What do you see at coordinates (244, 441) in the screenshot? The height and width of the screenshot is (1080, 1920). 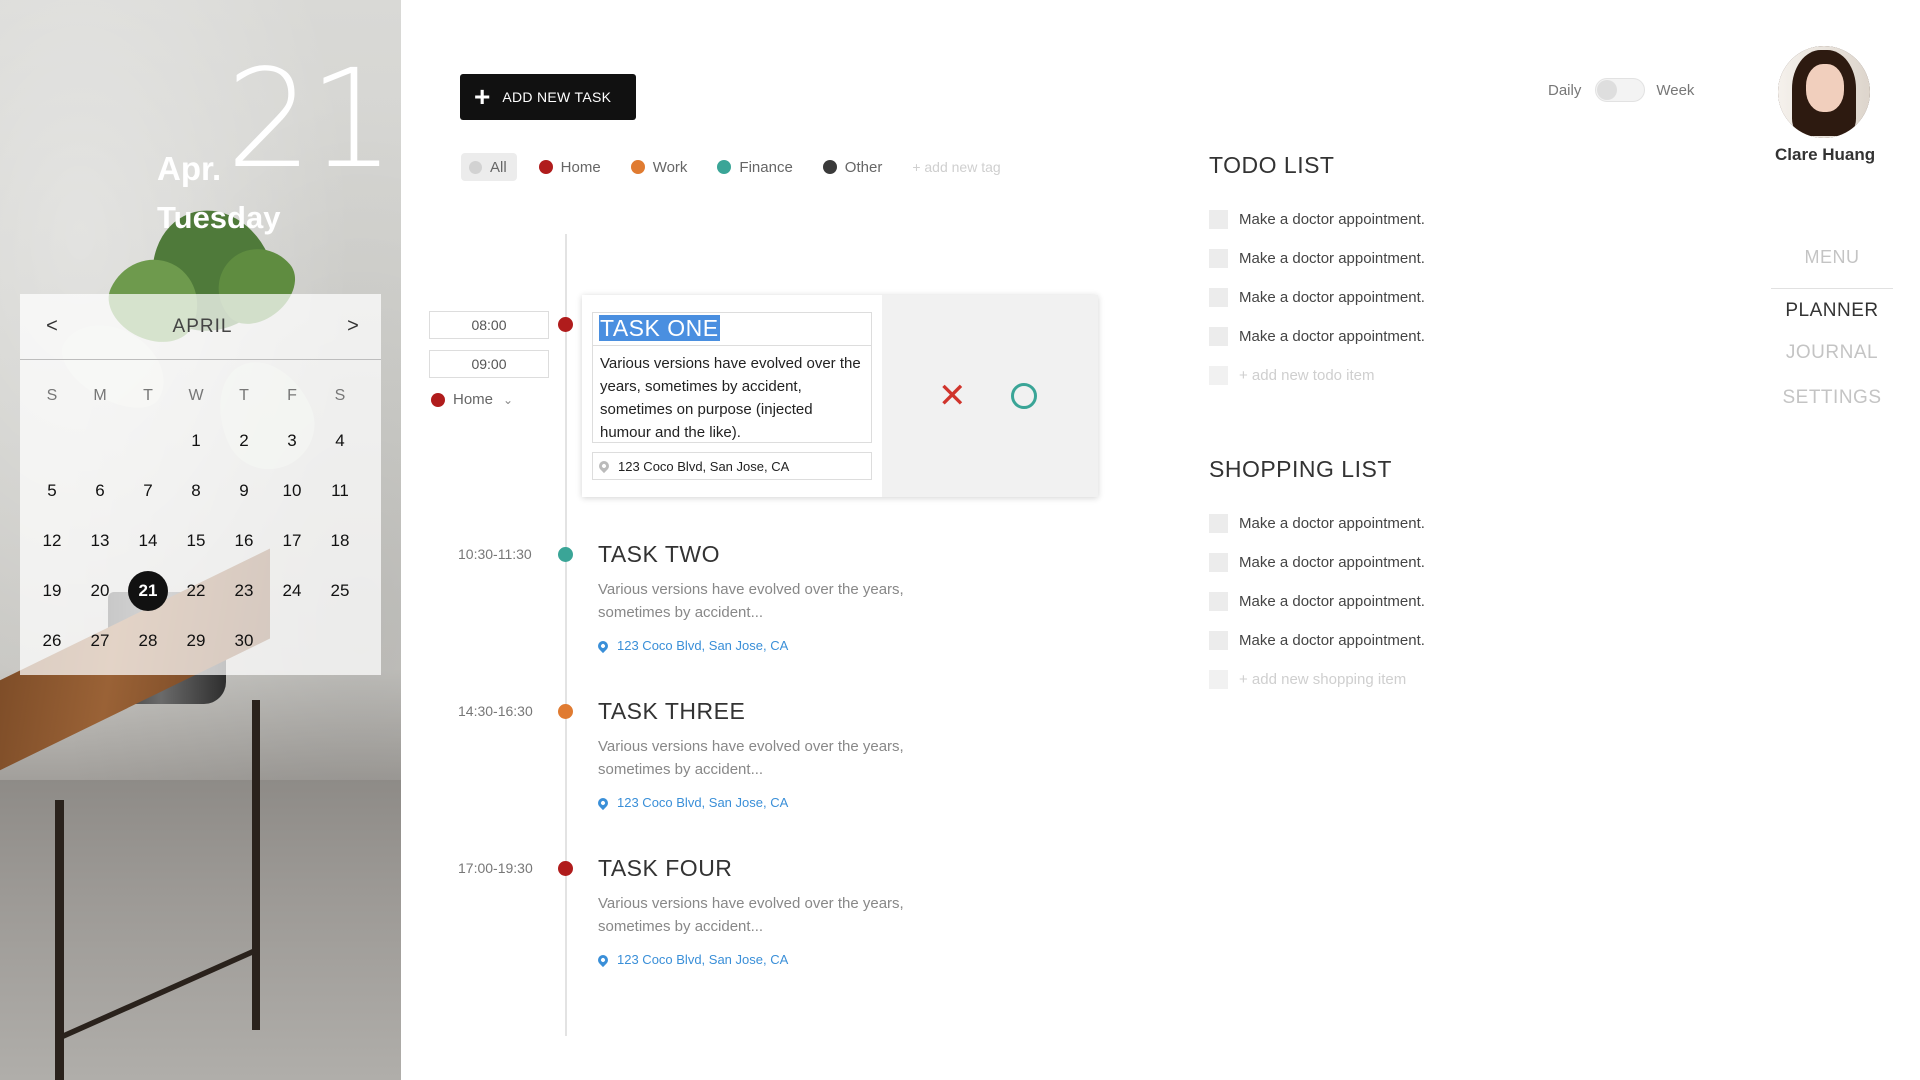 I see `calendar-day: 2` at bounding box center [244, 441].